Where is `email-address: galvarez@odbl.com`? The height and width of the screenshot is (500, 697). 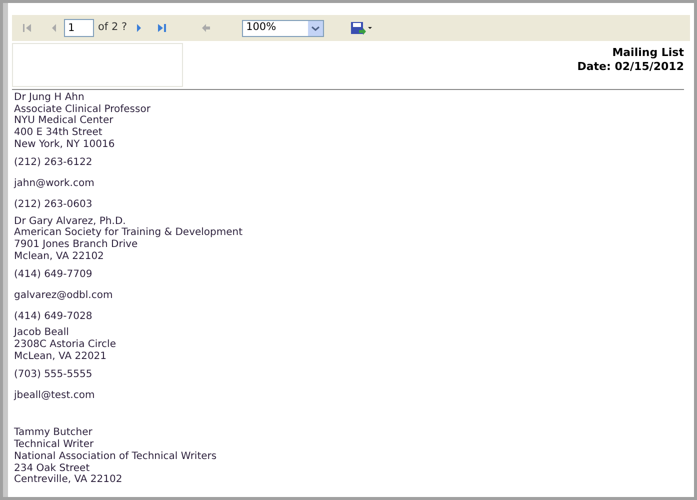 email-address: galvarez@odbl.com is located at coordinates (63, 296).